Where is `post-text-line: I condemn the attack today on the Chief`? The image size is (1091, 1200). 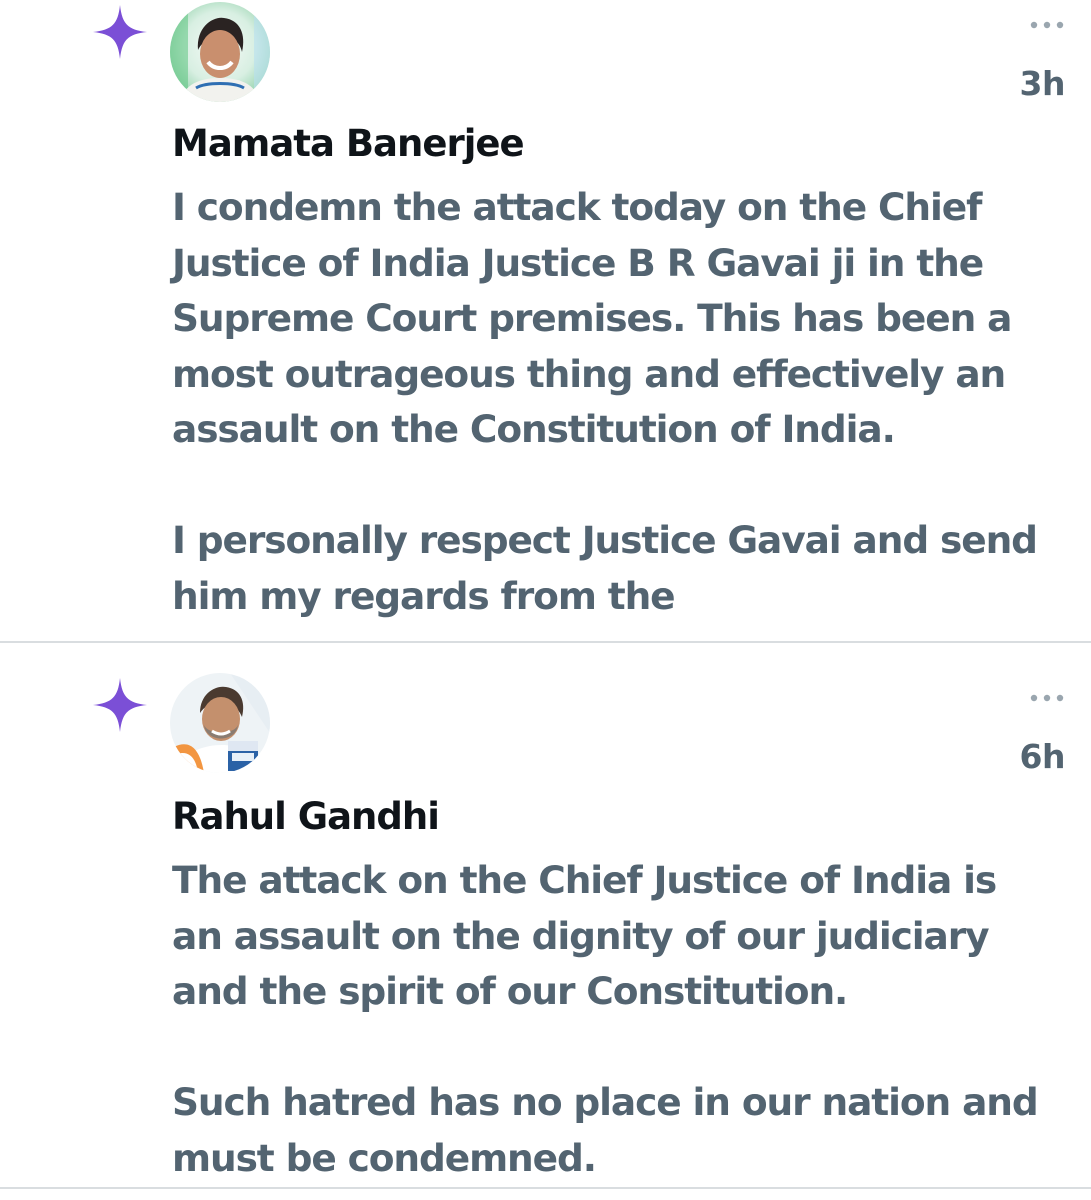 post-text-line: I condemn the attack today on the Chief is located at coordinates (577, 207).